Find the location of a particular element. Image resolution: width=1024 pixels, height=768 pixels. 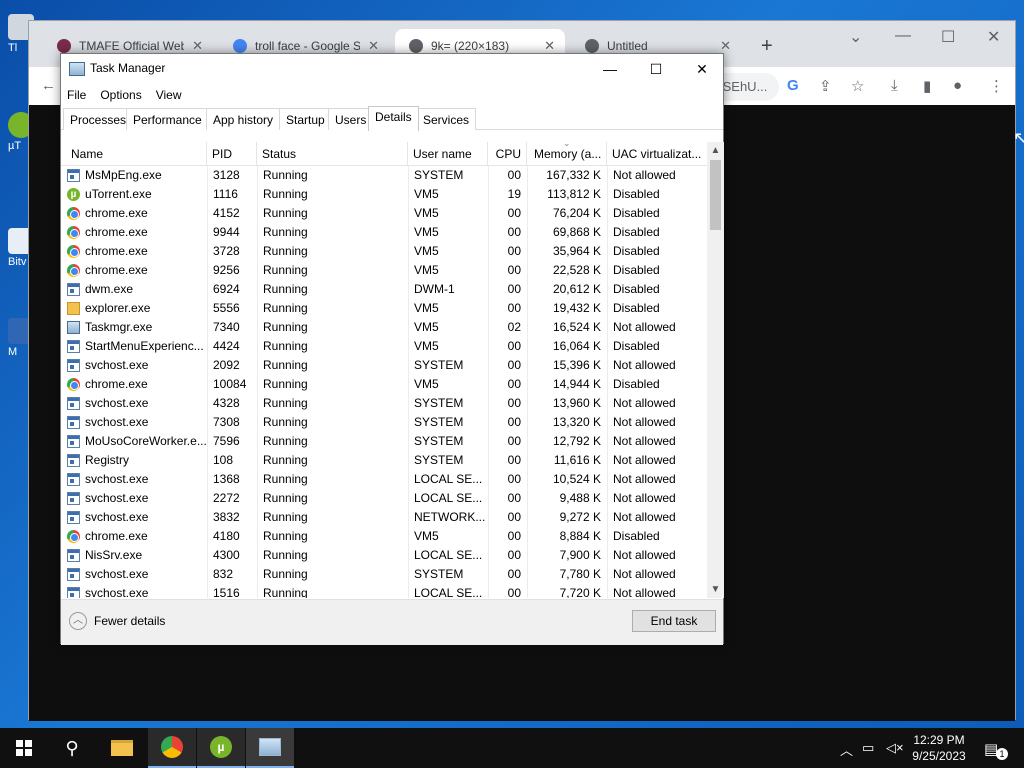

chevron-up-icon: ︿ is located at coordinates (78, 621).